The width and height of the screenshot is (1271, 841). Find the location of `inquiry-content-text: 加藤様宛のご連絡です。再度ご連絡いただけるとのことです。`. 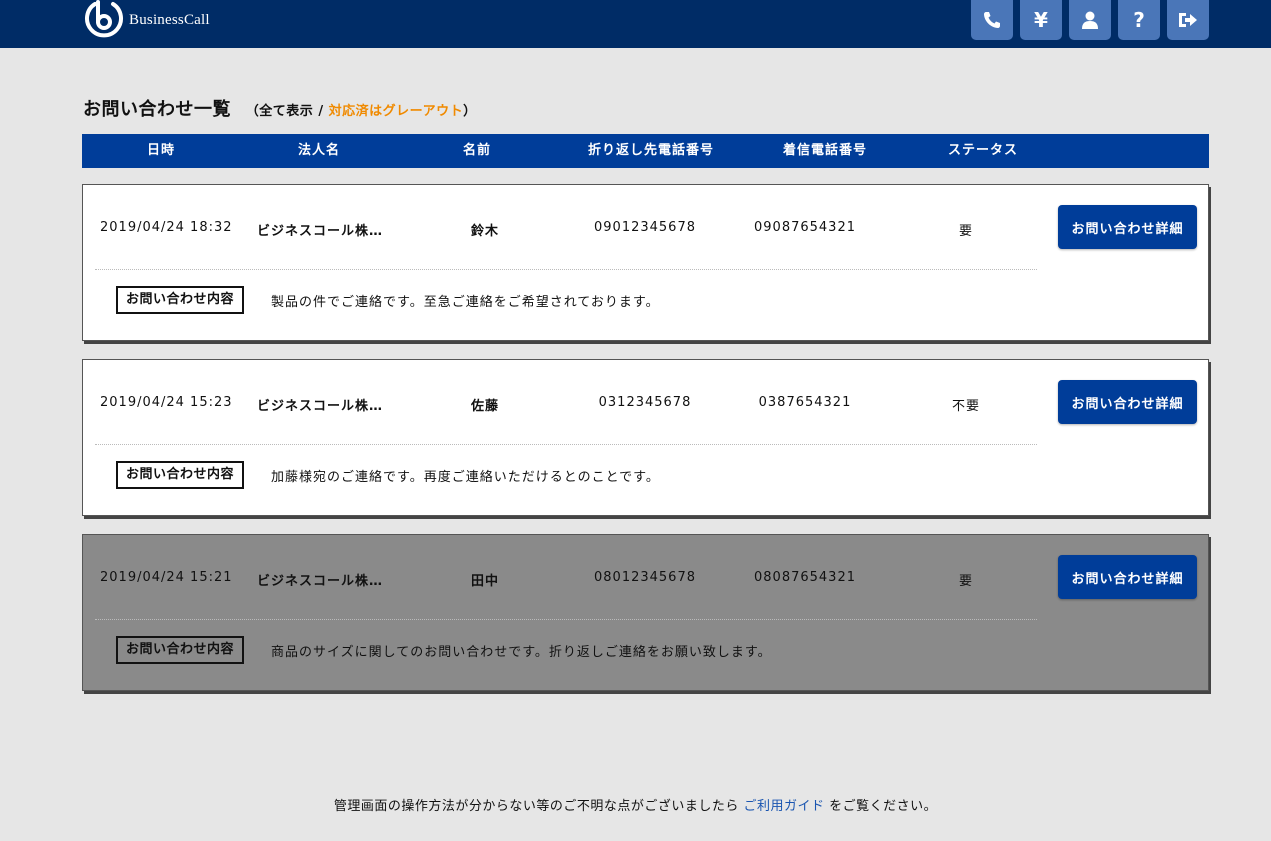

inquiry-content-text: 加藤様宛のご連絡です。再度ご連絡いただけるとのことです。 is located at coordinates (465, 477).